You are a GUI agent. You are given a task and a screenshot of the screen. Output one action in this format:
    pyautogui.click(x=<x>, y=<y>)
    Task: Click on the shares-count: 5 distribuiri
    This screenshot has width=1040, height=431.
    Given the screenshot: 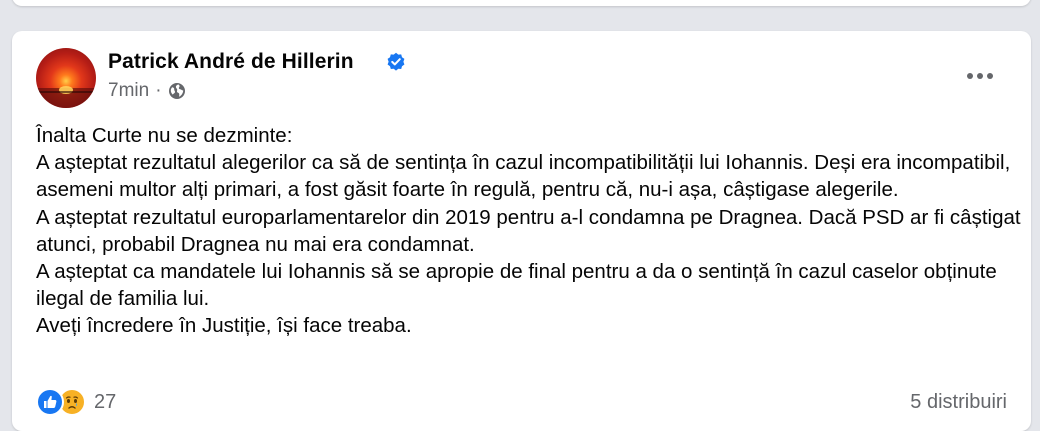 What is the action you would take?
    pyautogui.click(x=958, y=402)
    